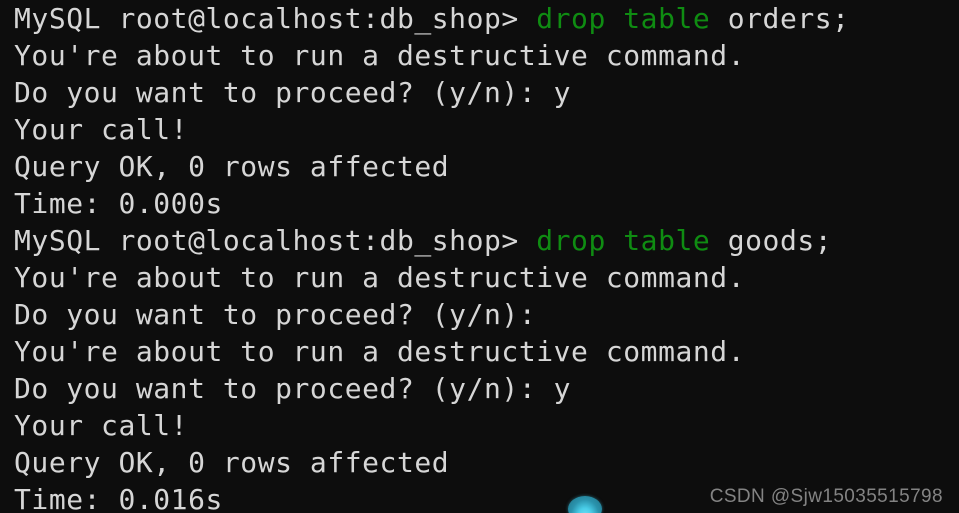  I want to click on sql-argument: goods;, so click(771, 240).